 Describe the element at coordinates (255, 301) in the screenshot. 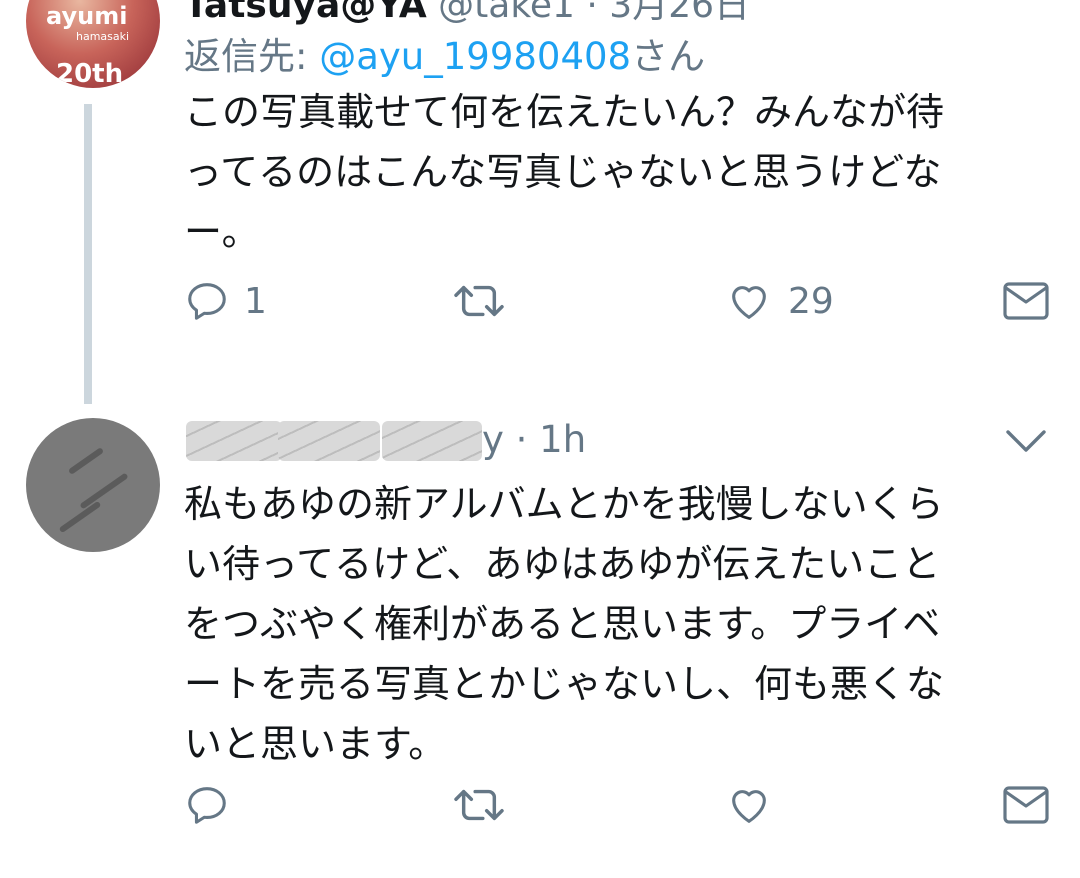

I see `reply-count: 1` at that location.